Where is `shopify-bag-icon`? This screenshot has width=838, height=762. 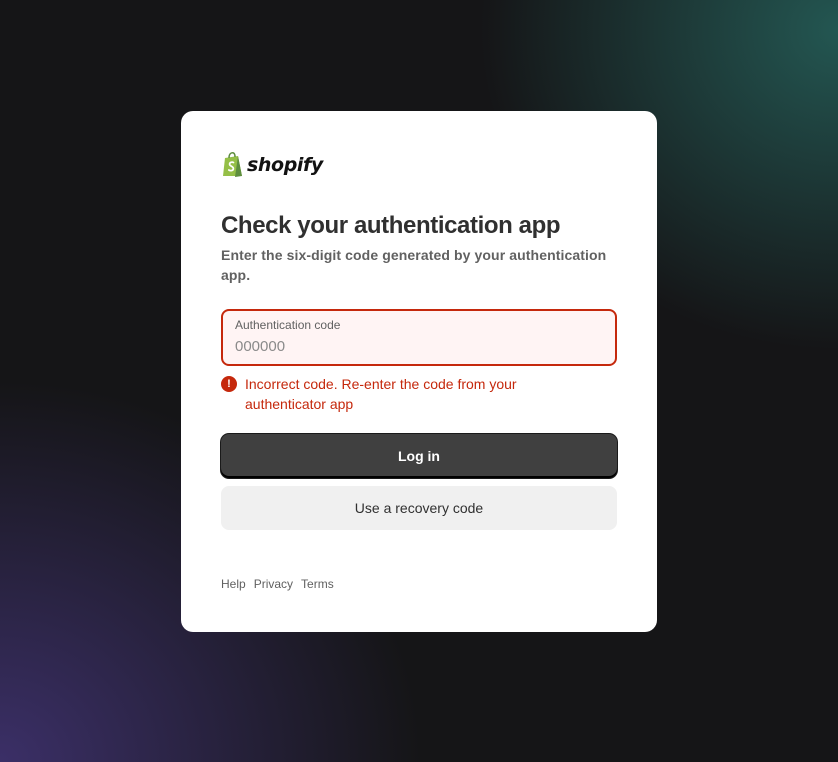 shopify-bag-icon is located at coordinates (232, 164).